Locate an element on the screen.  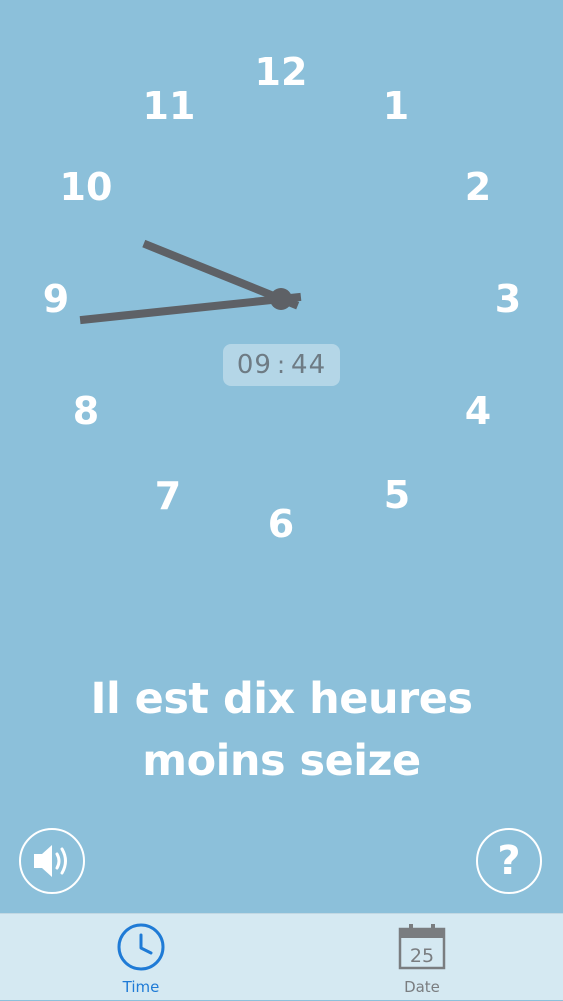
calendar-icon: 25 is located at coordinates (422, 947).